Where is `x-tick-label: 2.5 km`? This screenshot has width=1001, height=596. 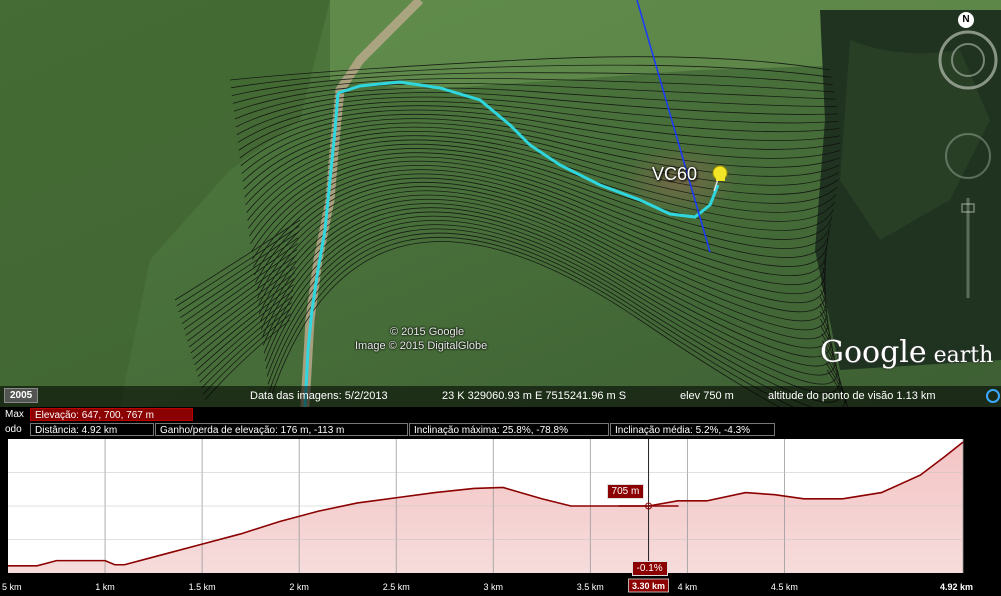 x-tick-label: 2.5 km is located at coordinates (396, 587).